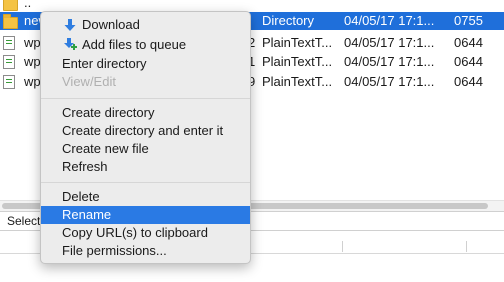 The height and width of the screenshot is (282, 504). Describe the element at coordinates (28, 5) in the screenshot. I see `file-name: ..` at that location.